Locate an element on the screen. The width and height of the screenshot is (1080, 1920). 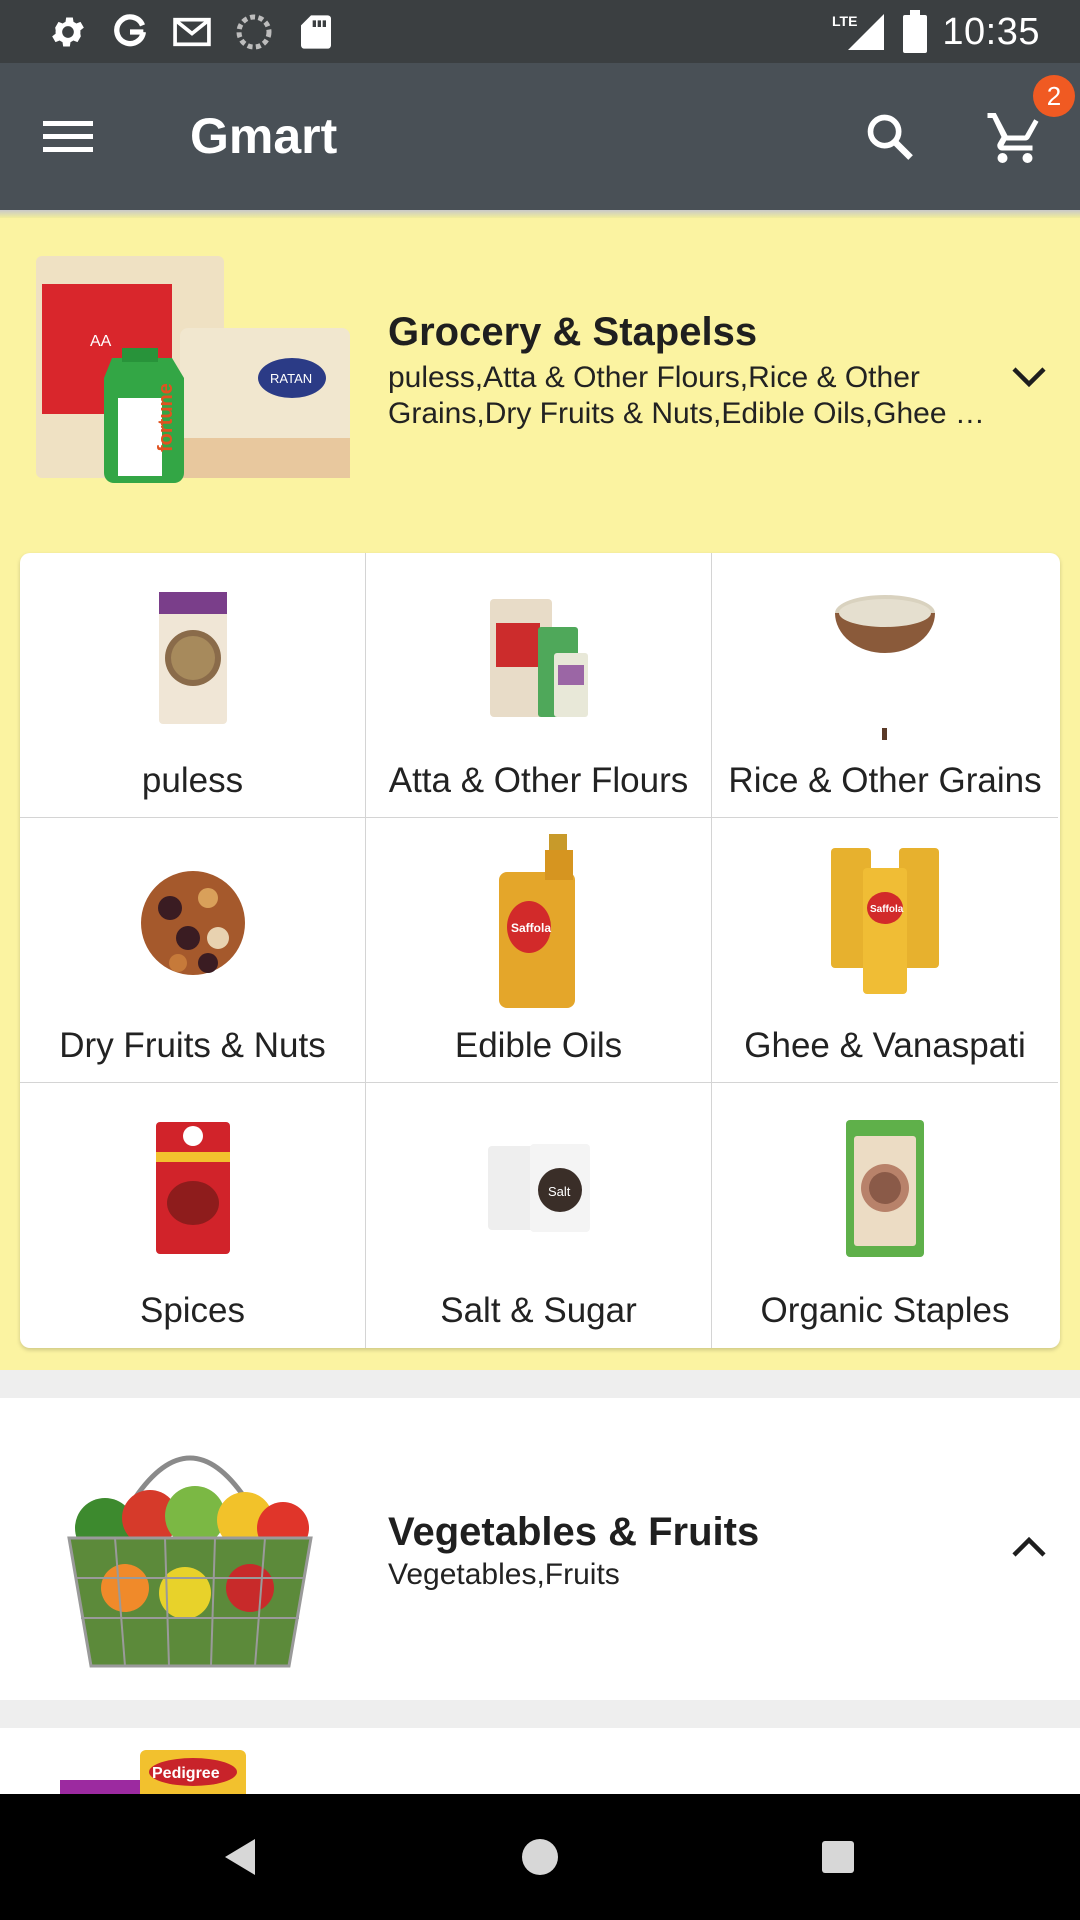
subcategory-ghee-vanaspati: Saffola Ghee & Vanaspati is located at coordinates (885, 950).